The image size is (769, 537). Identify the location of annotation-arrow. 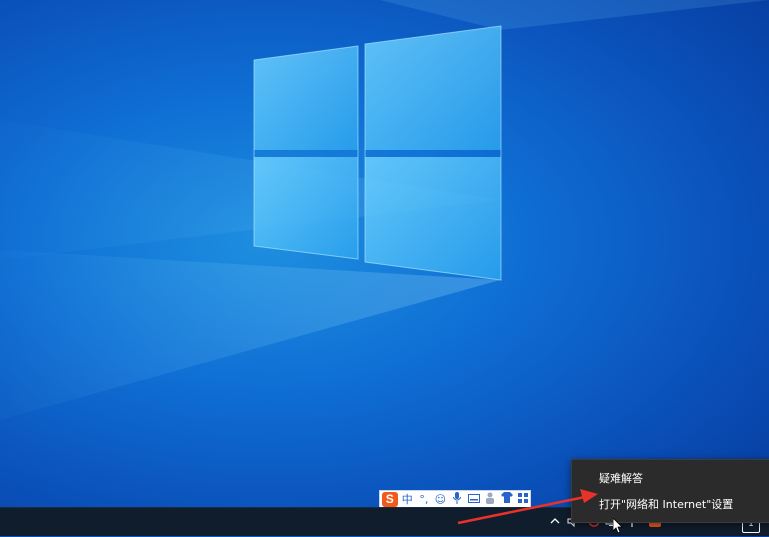
(527, 507).